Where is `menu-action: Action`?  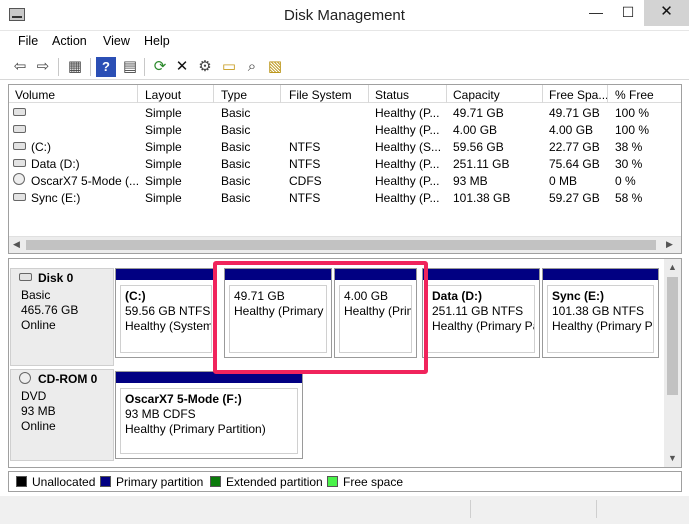
menu-action: Action is located at coordinates (69, 41).